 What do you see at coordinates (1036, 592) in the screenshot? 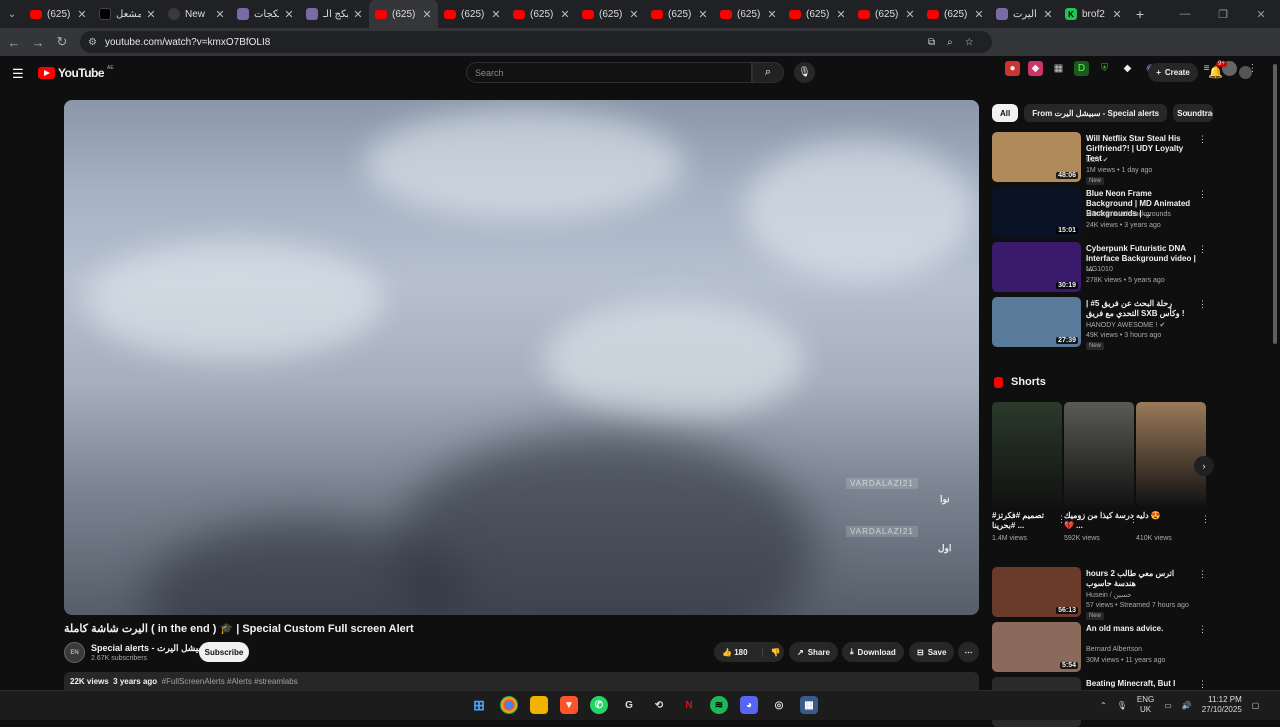
I see `video-thumbnail: 56:13` at bounding box center [1036, 592].